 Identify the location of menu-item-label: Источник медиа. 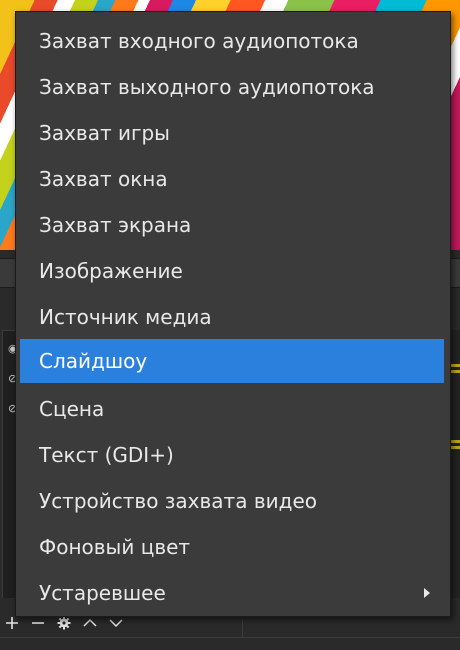
(125, 317).